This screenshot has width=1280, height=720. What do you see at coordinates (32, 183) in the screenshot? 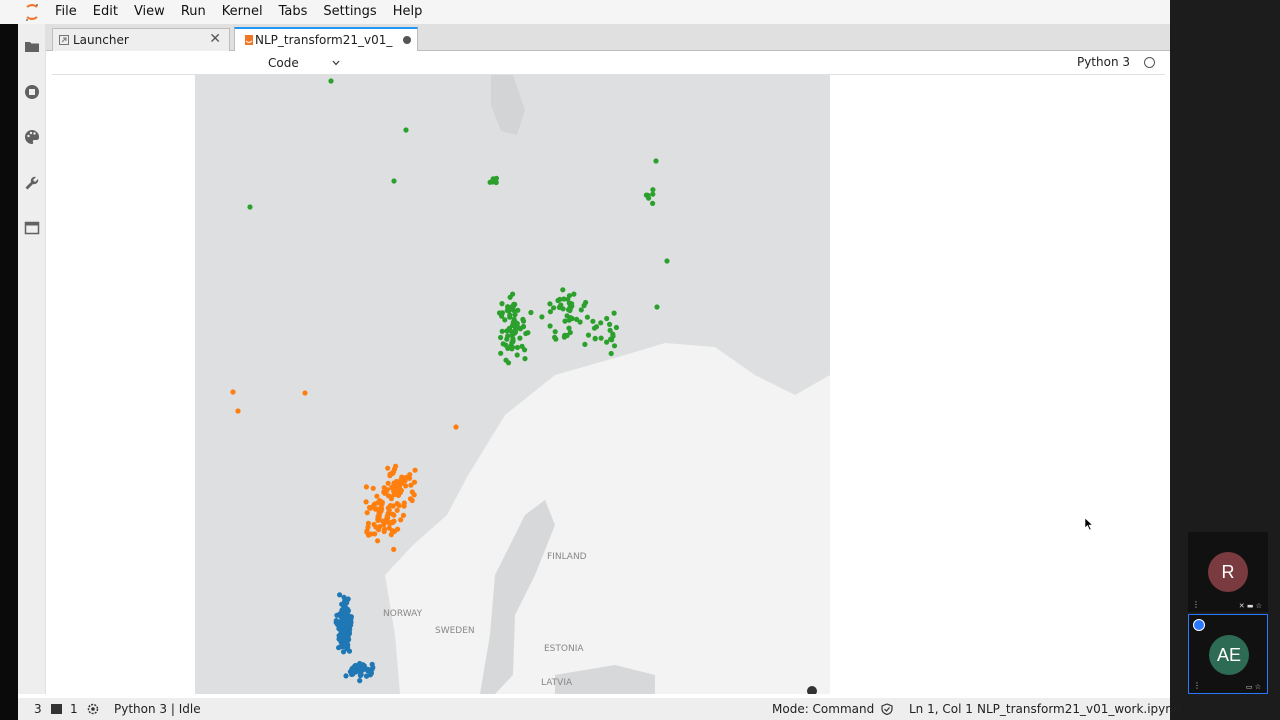
I see `wrench-icon` at bounding box center [32, 183].